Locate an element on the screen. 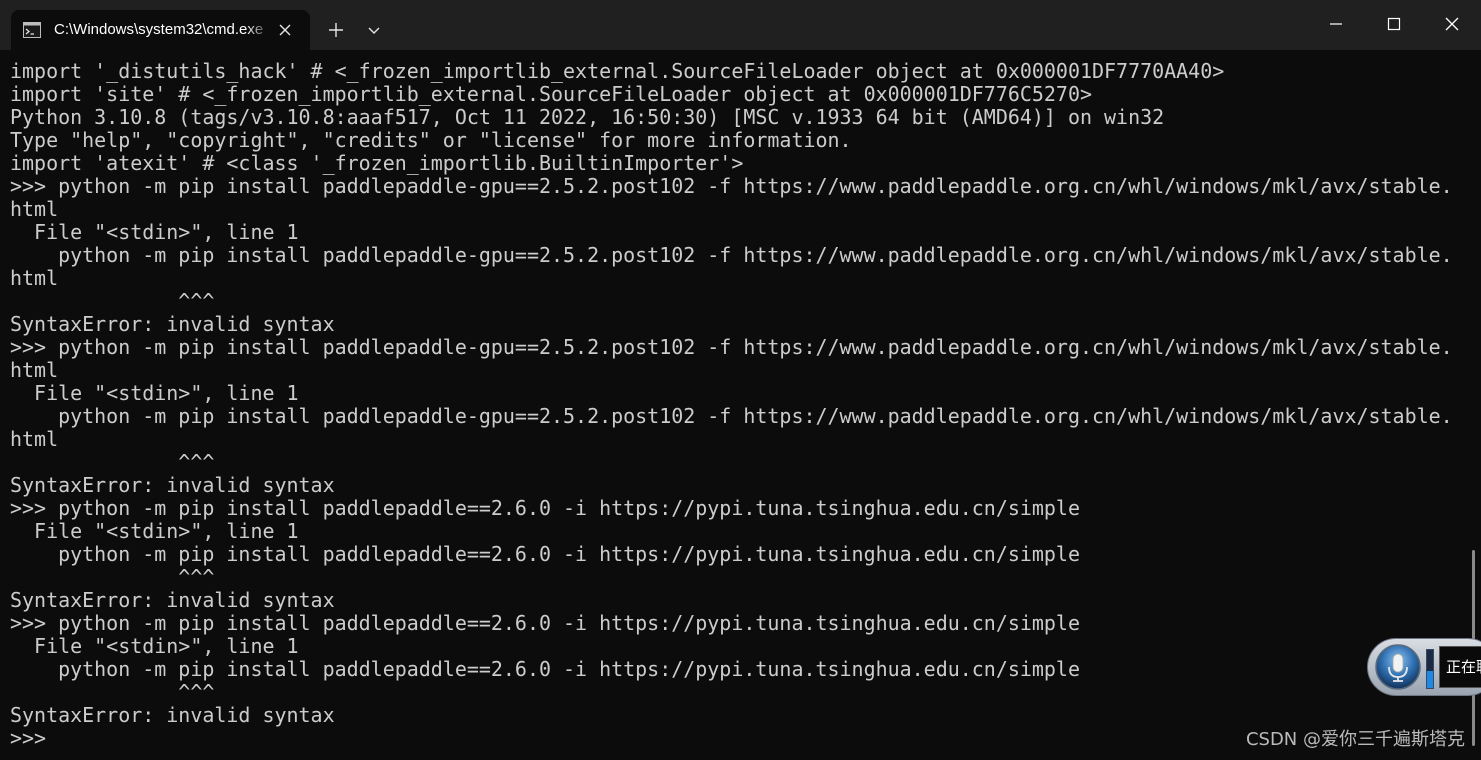 The height and width of the screenshot is (760, 1481). new-tab-button is located at coordinates (336, 30).